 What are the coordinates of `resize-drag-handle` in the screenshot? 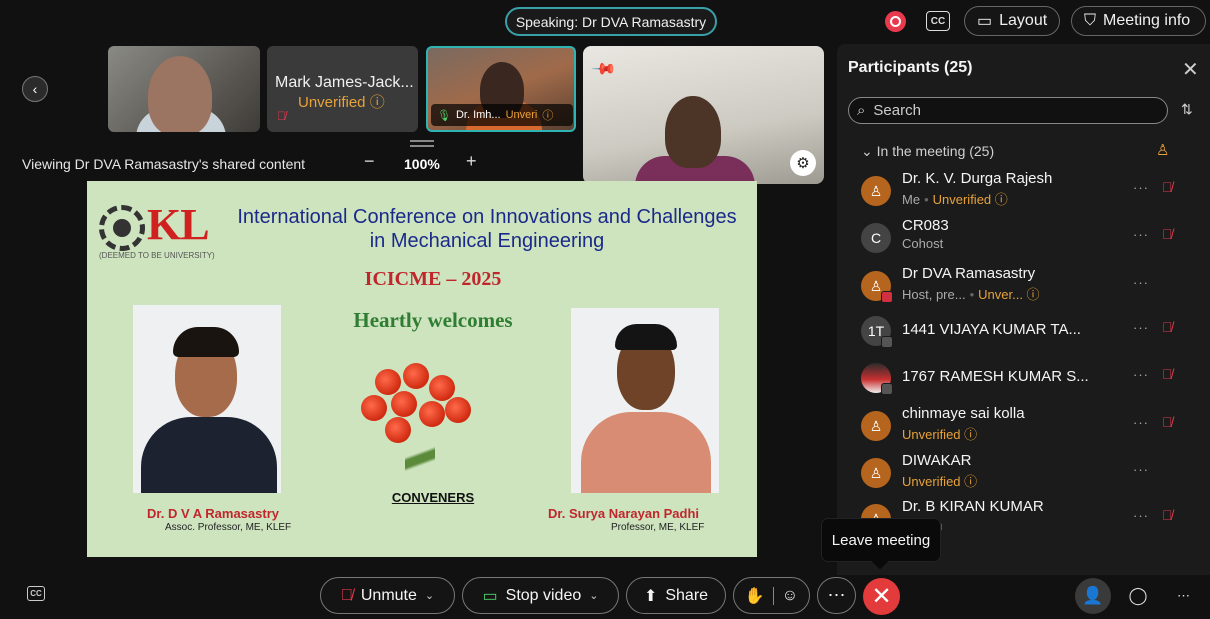 It's located at (422, 143).